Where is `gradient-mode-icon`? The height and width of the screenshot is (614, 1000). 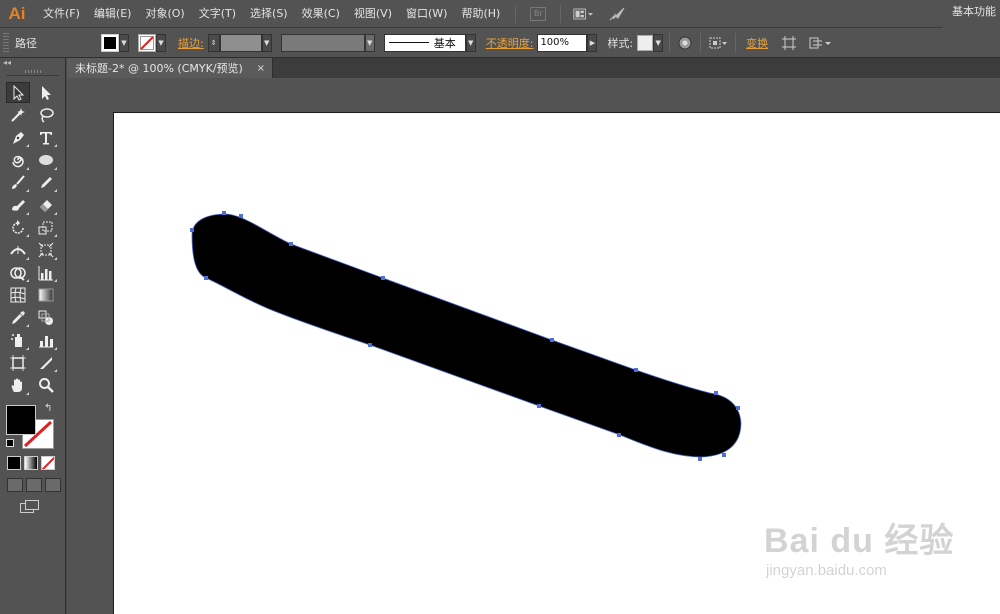 gradient-mode-icon is located at coordinates (31, 463).